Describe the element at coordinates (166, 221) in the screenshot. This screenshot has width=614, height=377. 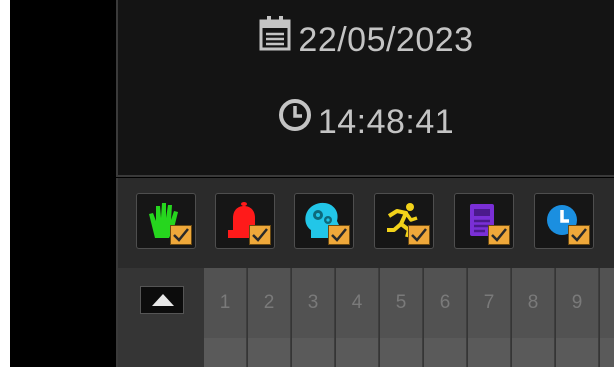
I see `hand-button` at that location.